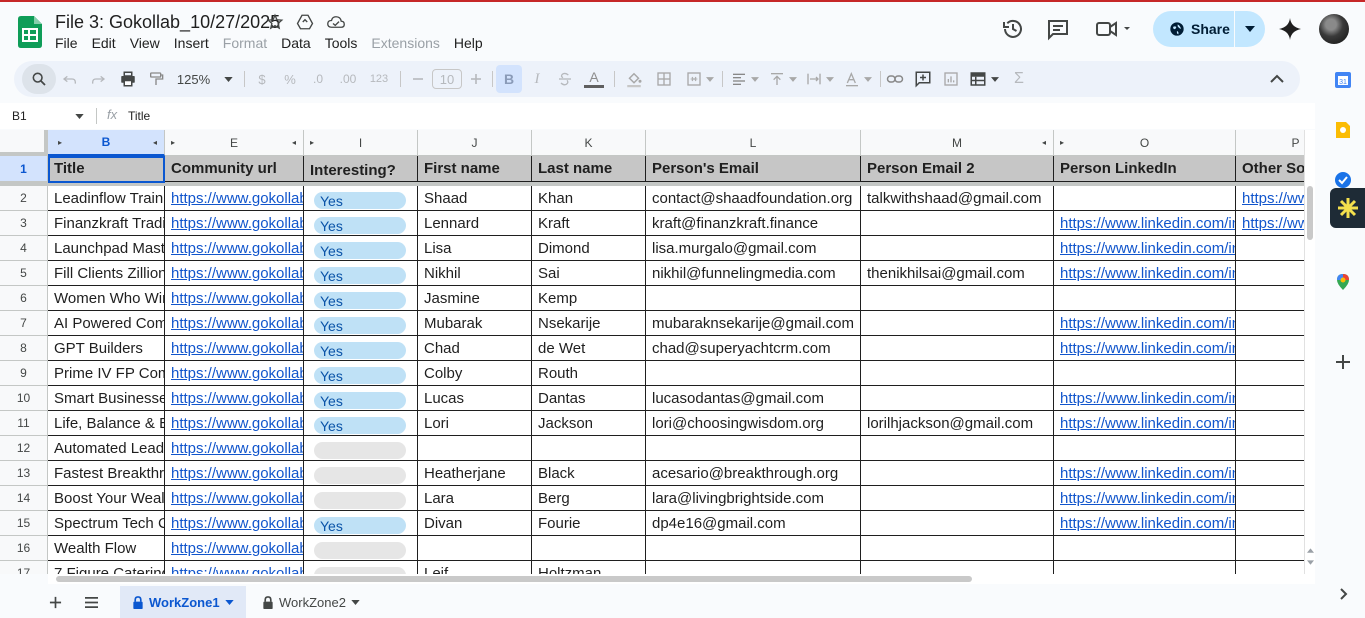  Describe the element at coordinates (167, 22) in the screenshot. I see `document-title: File 3: Gokollab_10/27/2025` at that location.